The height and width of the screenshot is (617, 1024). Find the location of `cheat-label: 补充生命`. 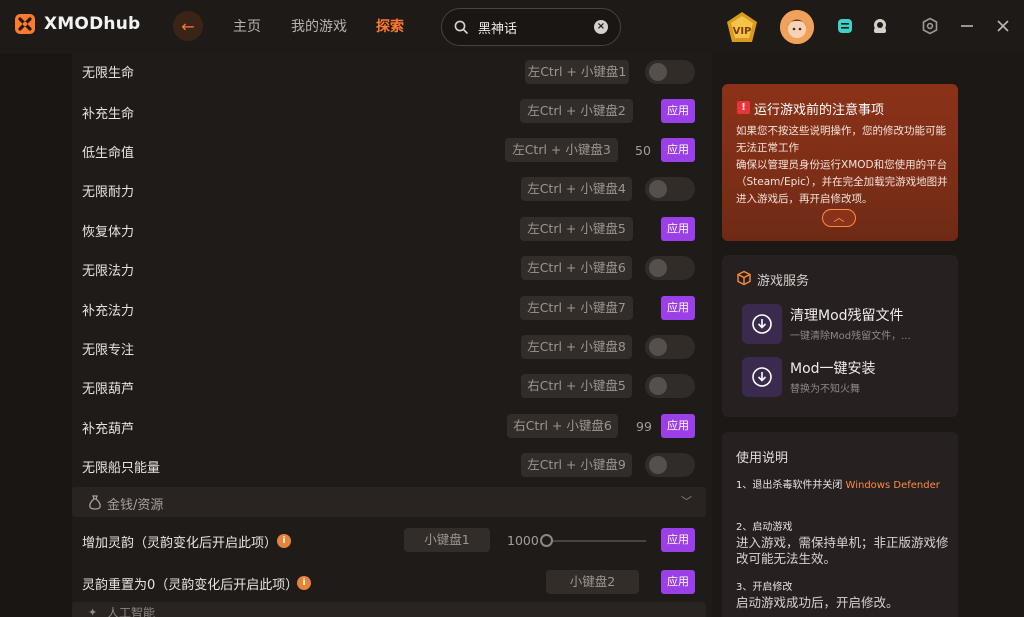

cheat-label: 补充生命 is located at coordinates (108, 114).